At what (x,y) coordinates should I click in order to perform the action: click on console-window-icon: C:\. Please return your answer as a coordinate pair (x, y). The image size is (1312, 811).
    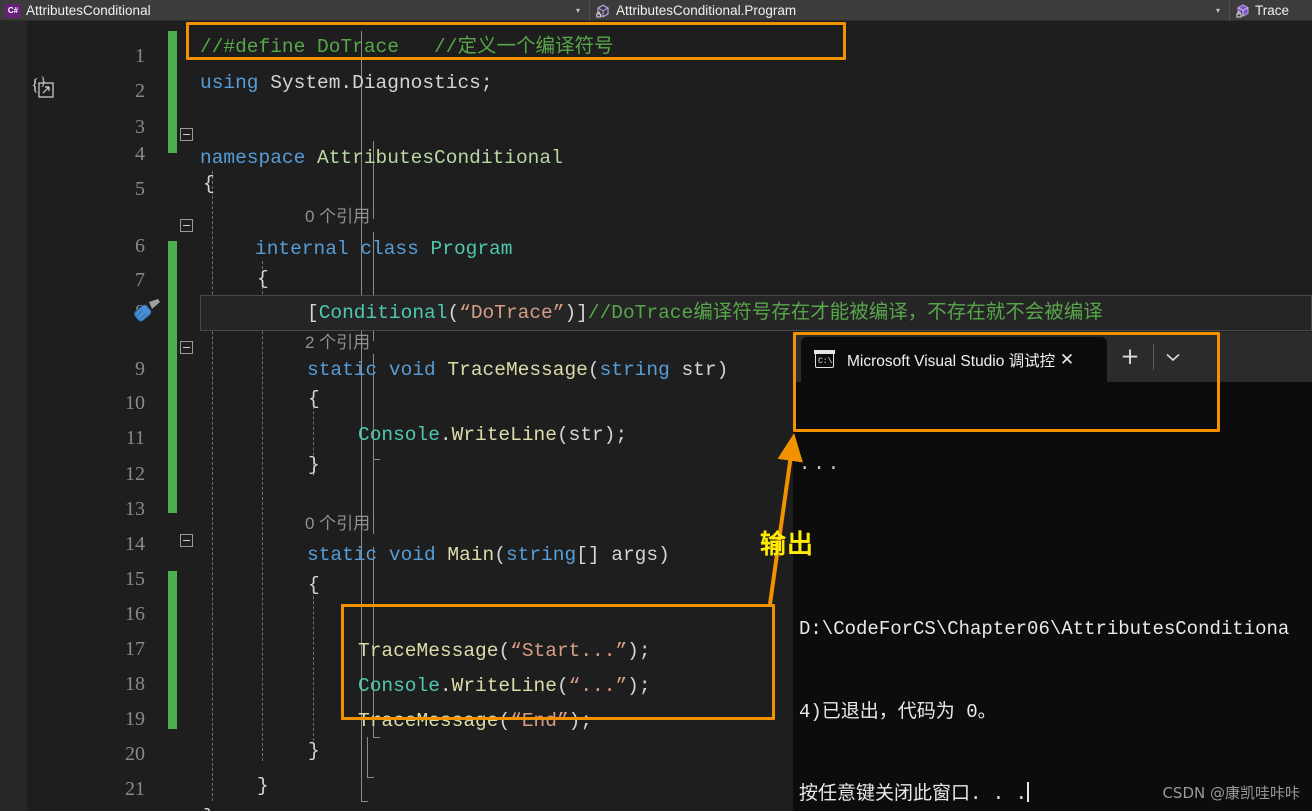
    Looking at the image, I should click on (824, 359).